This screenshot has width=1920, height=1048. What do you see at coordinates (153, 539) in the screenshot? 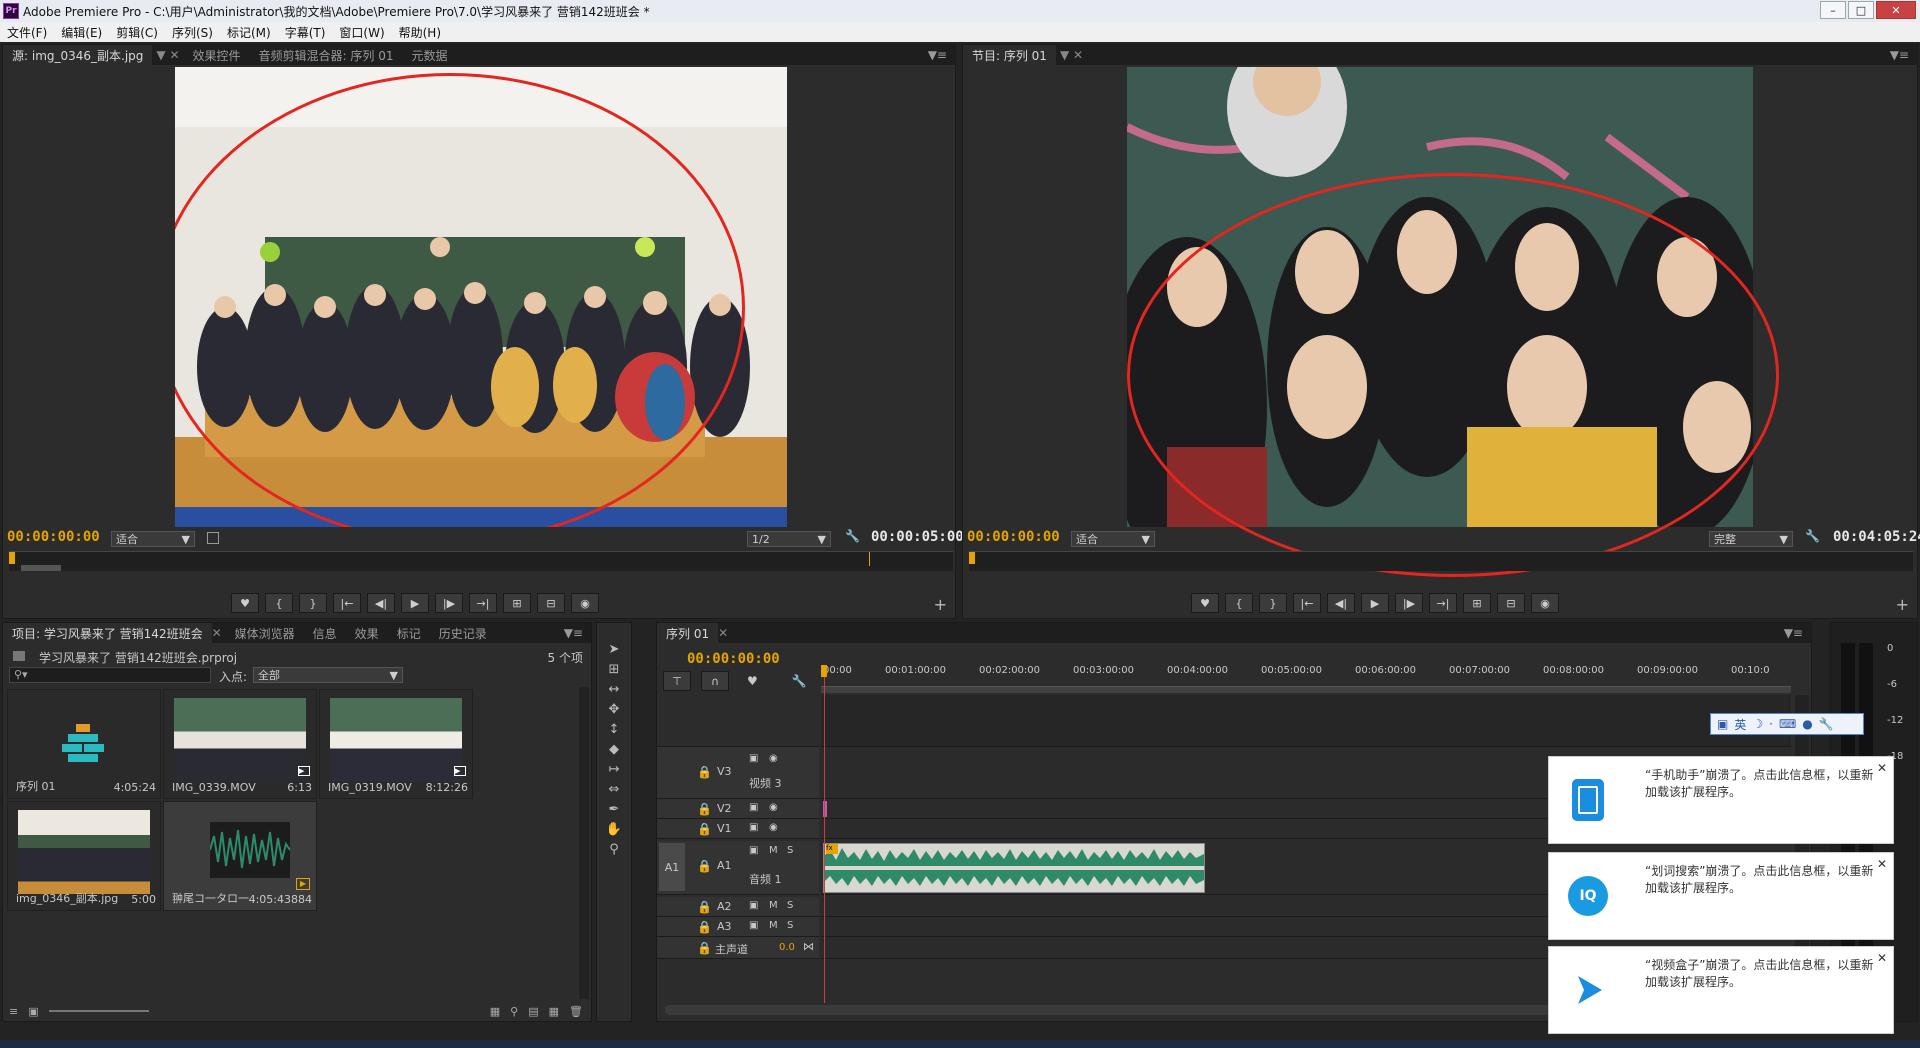
I see `source-fit-dropdown: 适合 ▼` at bounding box center [153, 539].